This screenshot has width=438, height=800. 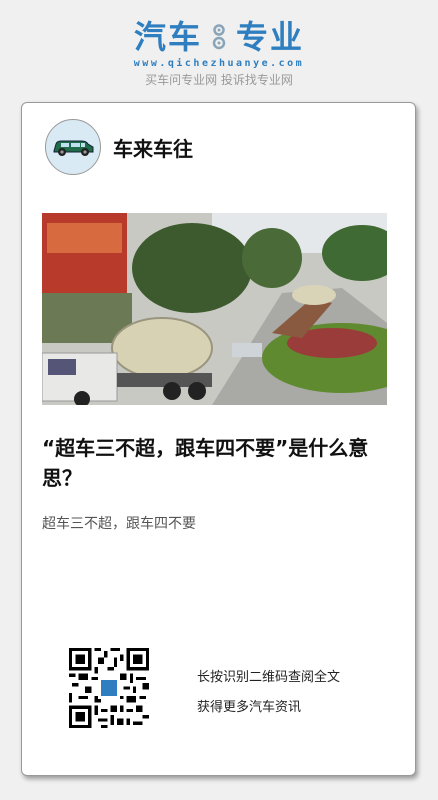 I want to click on article-headline: “超车三不超，跟车四不要”是什么意思？, so click(x=219, y=463).